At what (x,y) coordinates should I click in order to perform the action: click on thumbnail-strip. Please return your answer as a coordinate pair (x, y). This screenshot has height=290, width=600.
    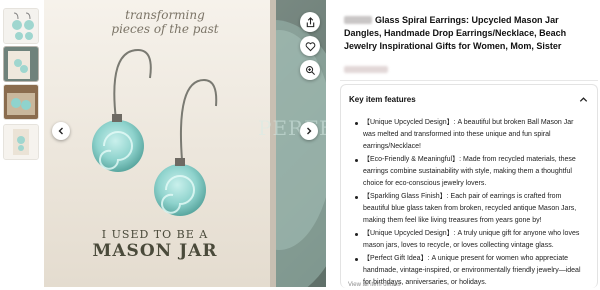
    Looking at the image, I should click on (21, 143).